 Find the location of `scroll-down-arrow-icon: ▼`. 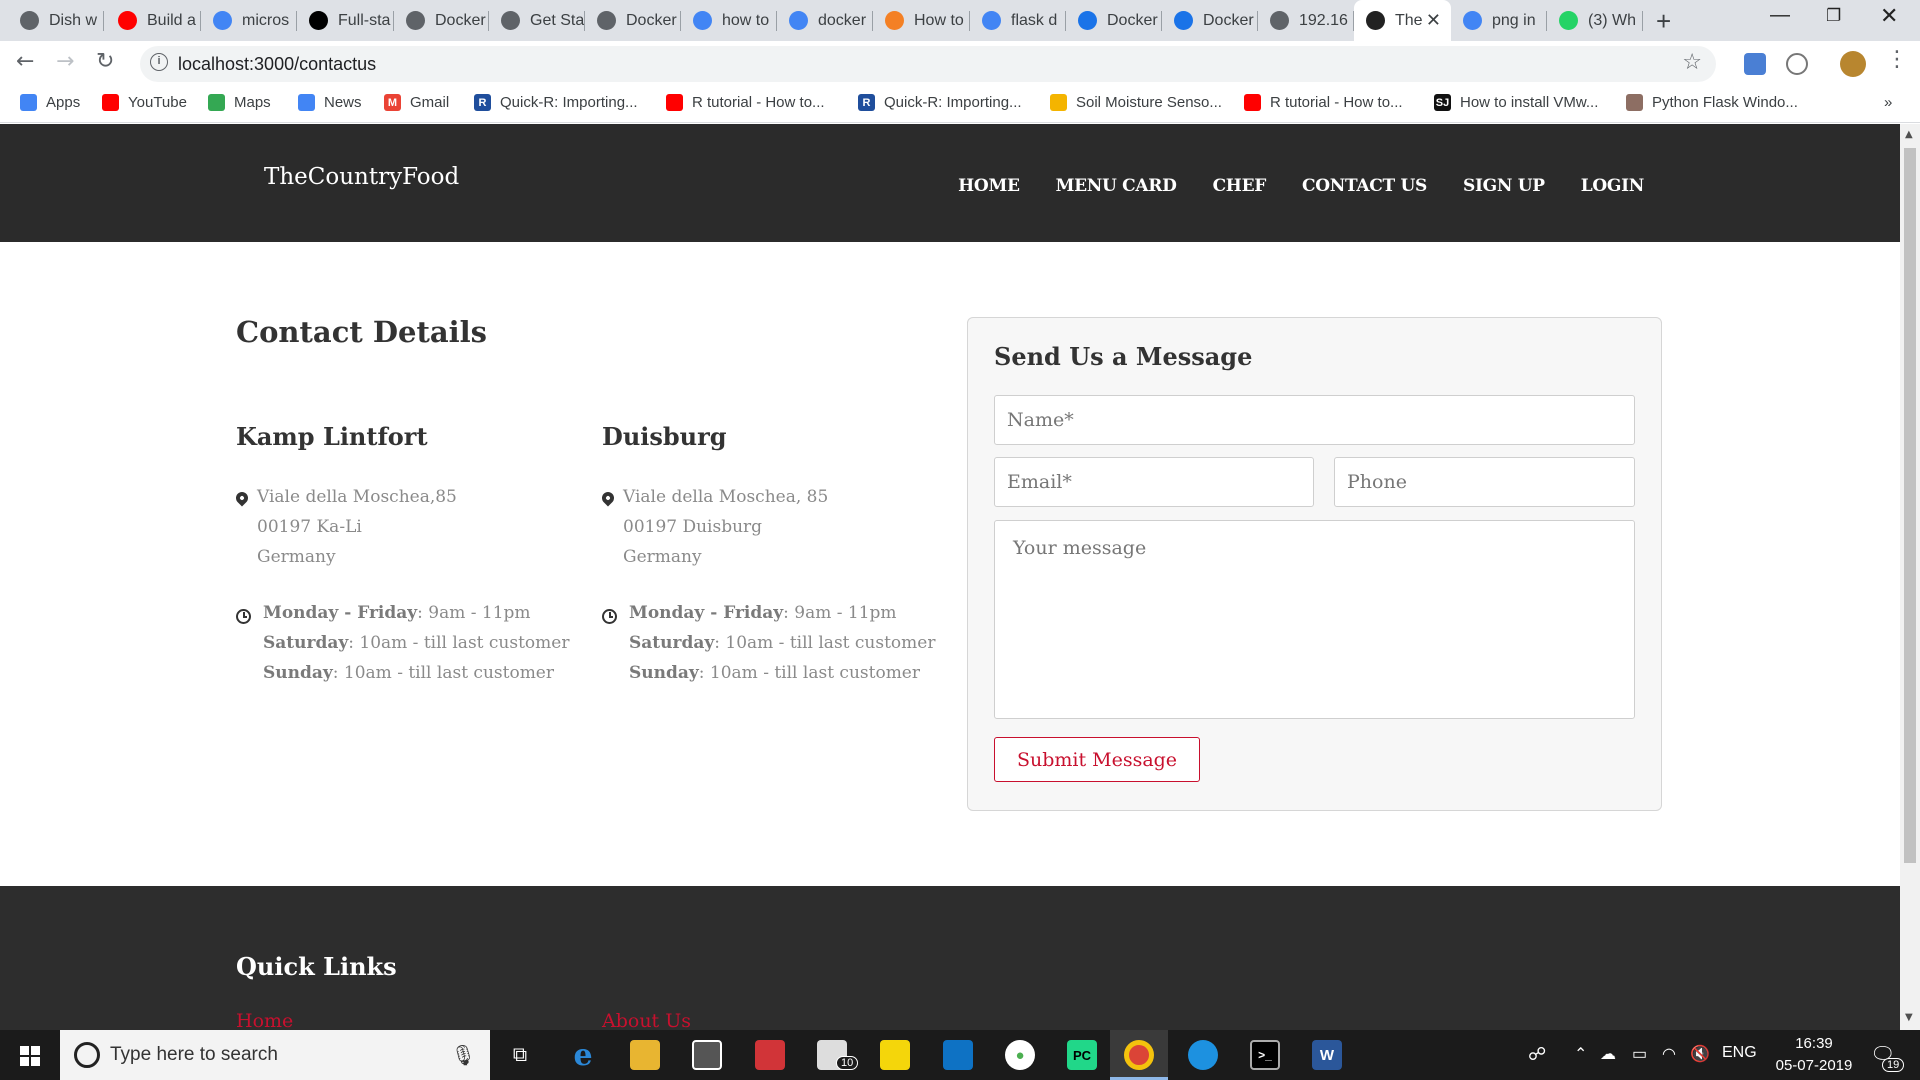

scroll-down-arrow-icon: ▼ is located at coordinates (1909, 1017).